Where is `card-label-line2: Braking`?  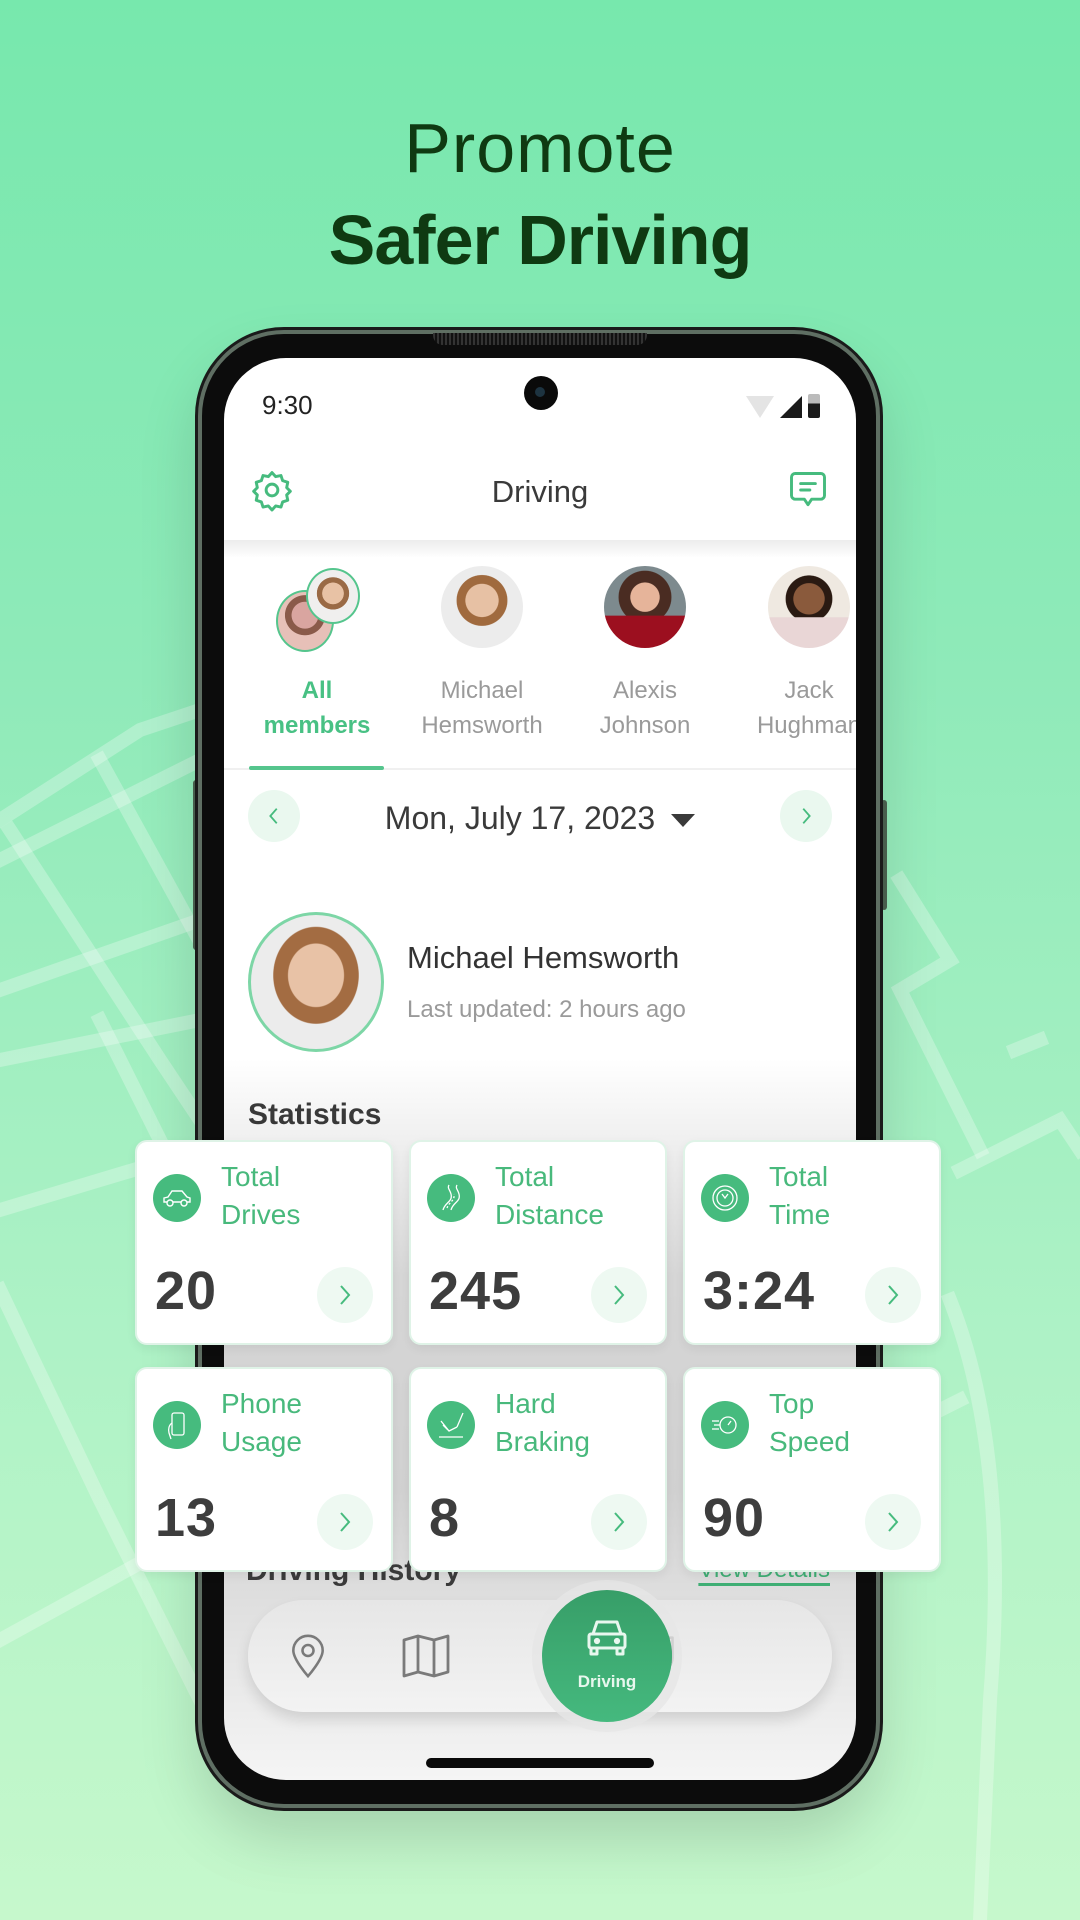
card-label-line2: Braking is located at coordinates (542, 1441).